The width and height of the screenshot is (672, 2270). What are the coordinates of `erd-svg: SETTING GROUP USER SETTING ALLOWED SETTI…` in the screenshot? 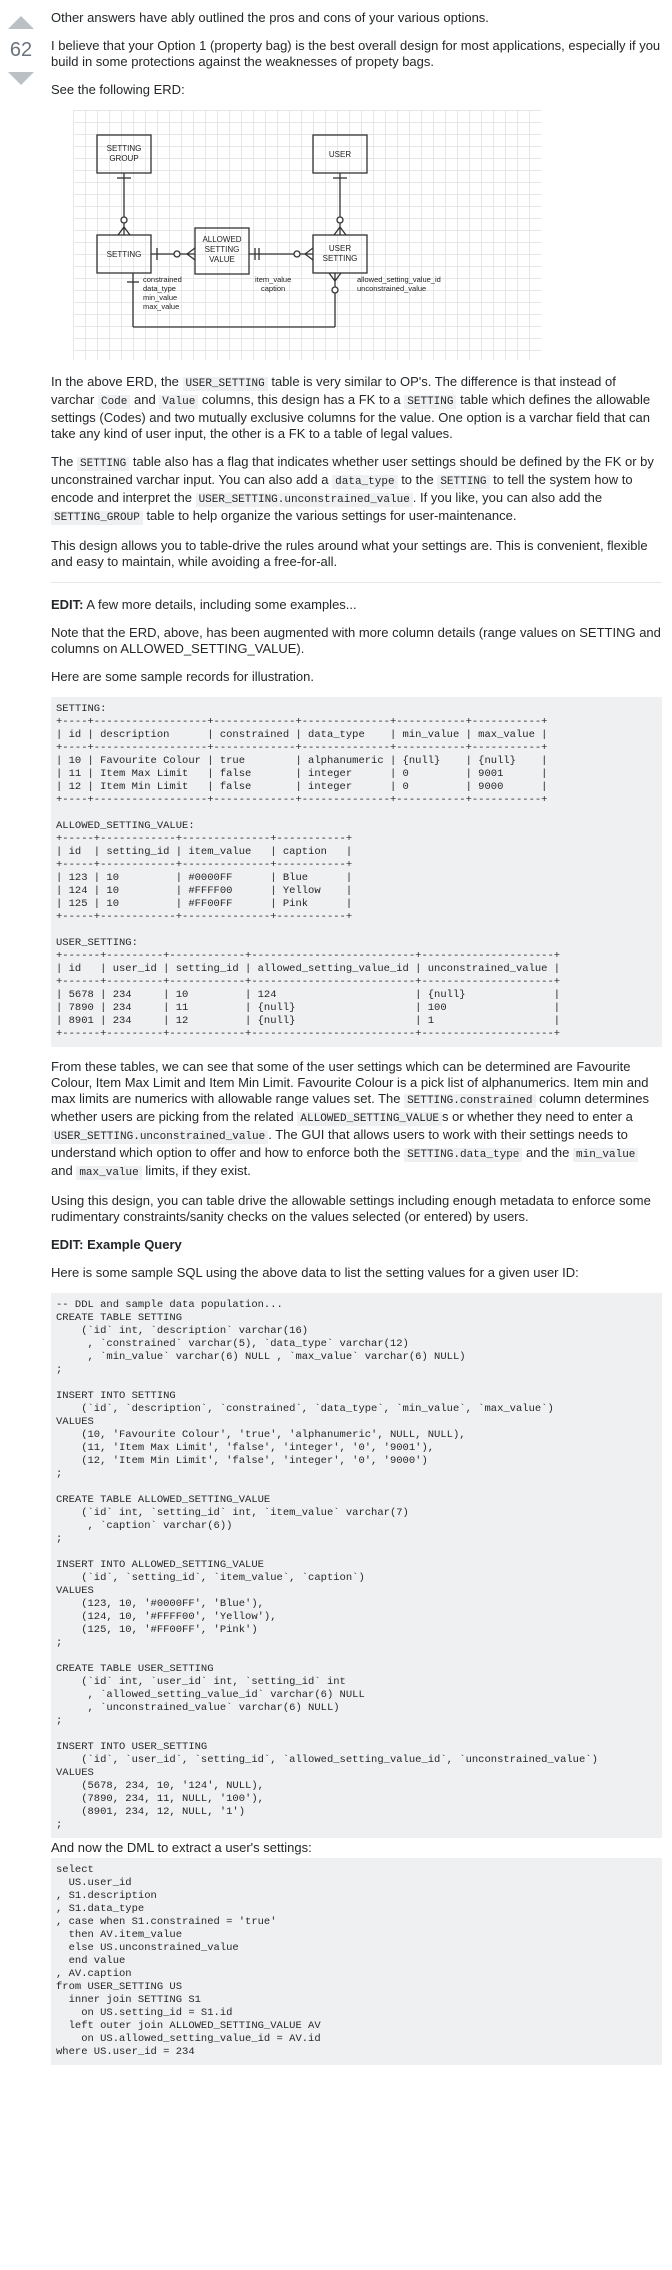 It's located at (268, 231).